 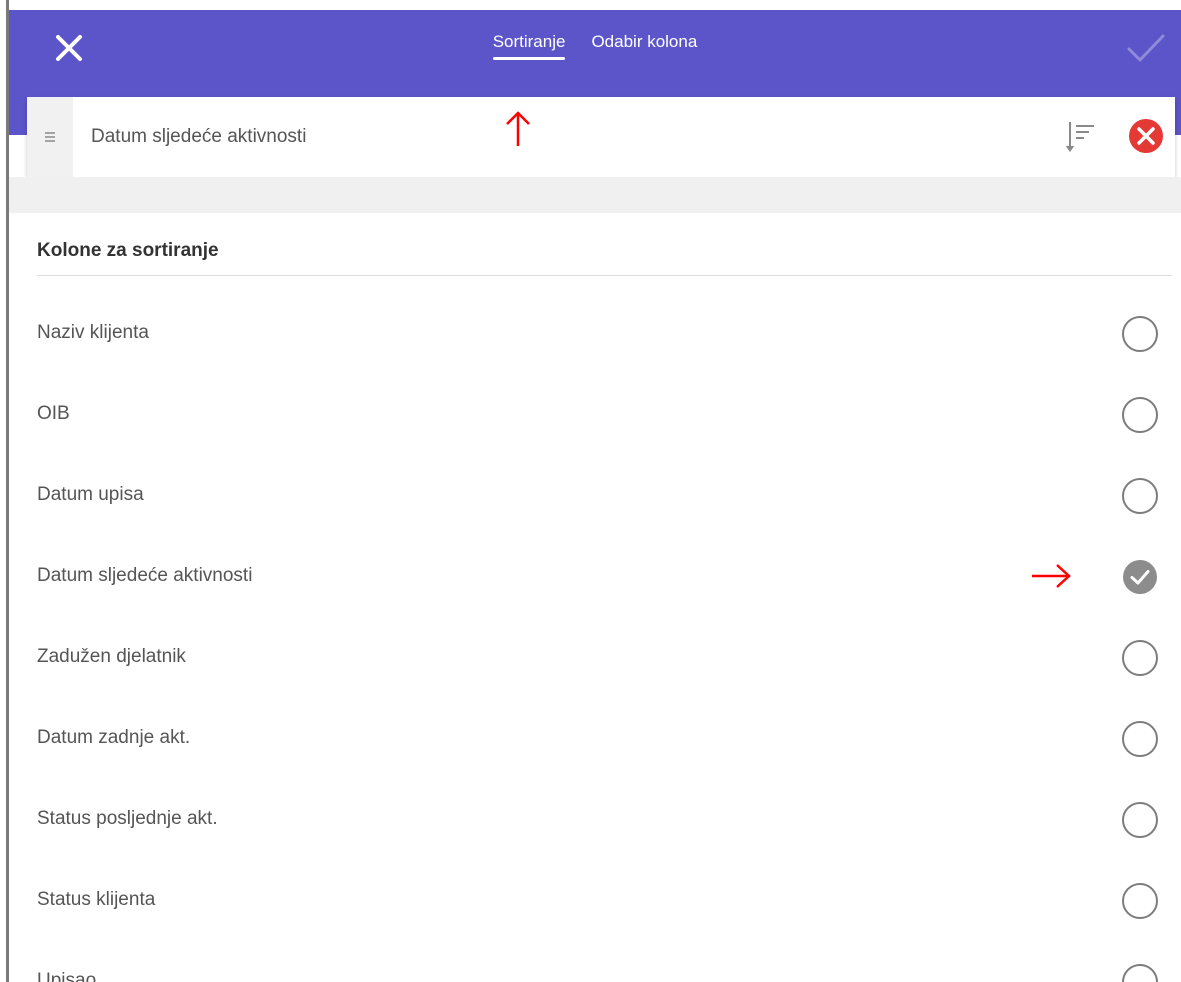 I want to click on annotation-arrow-up-icon, so click(x=518, y=128).